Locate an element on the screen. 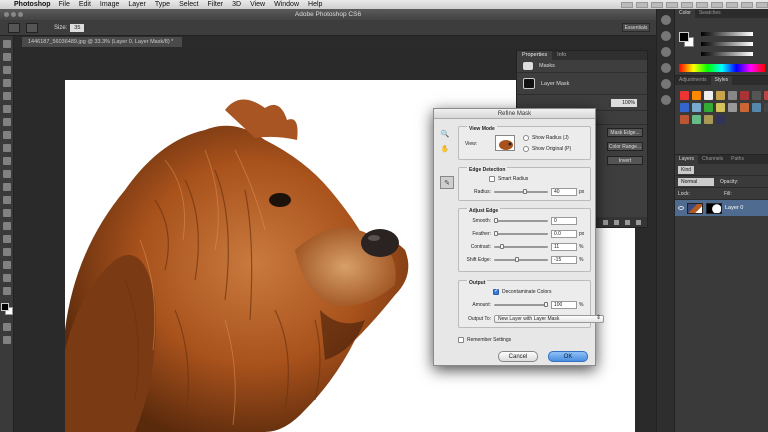  amount-slider-knob is located at coordinates (546, 304).